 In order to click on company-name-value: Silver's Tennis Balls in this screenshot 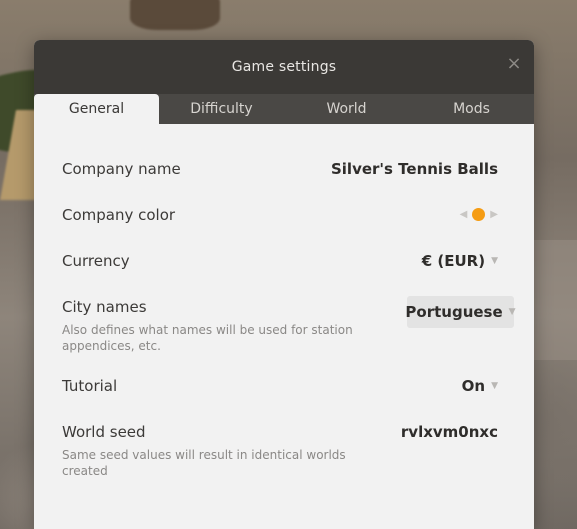, I will do `click(414, 169)`.